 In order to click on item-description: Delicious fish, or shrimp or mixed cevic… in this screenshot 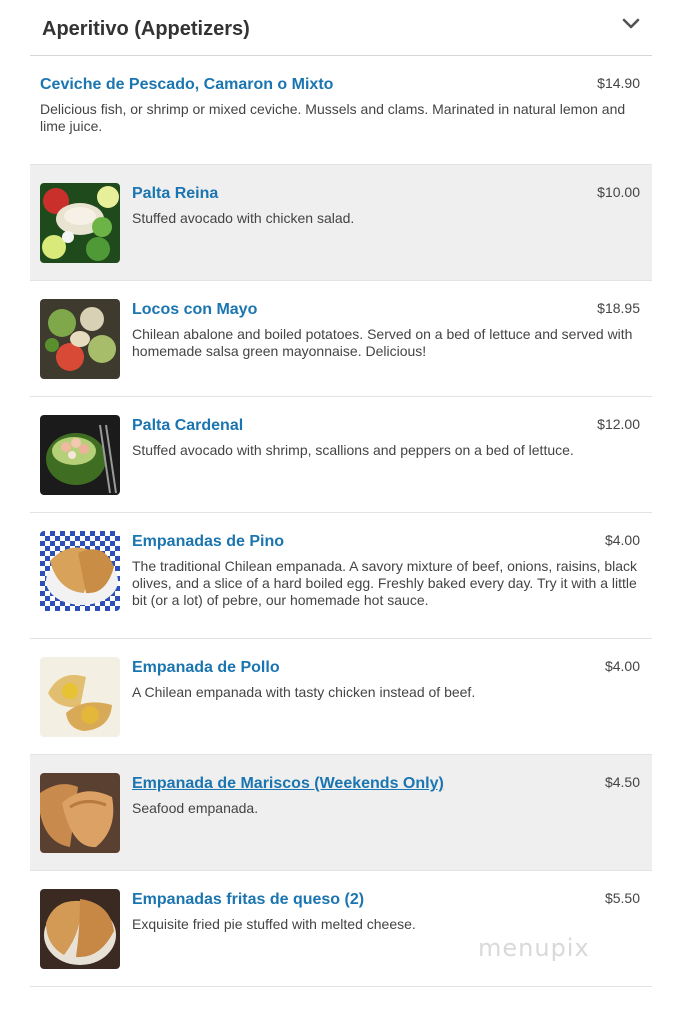, I will do `click(333, 117)`.